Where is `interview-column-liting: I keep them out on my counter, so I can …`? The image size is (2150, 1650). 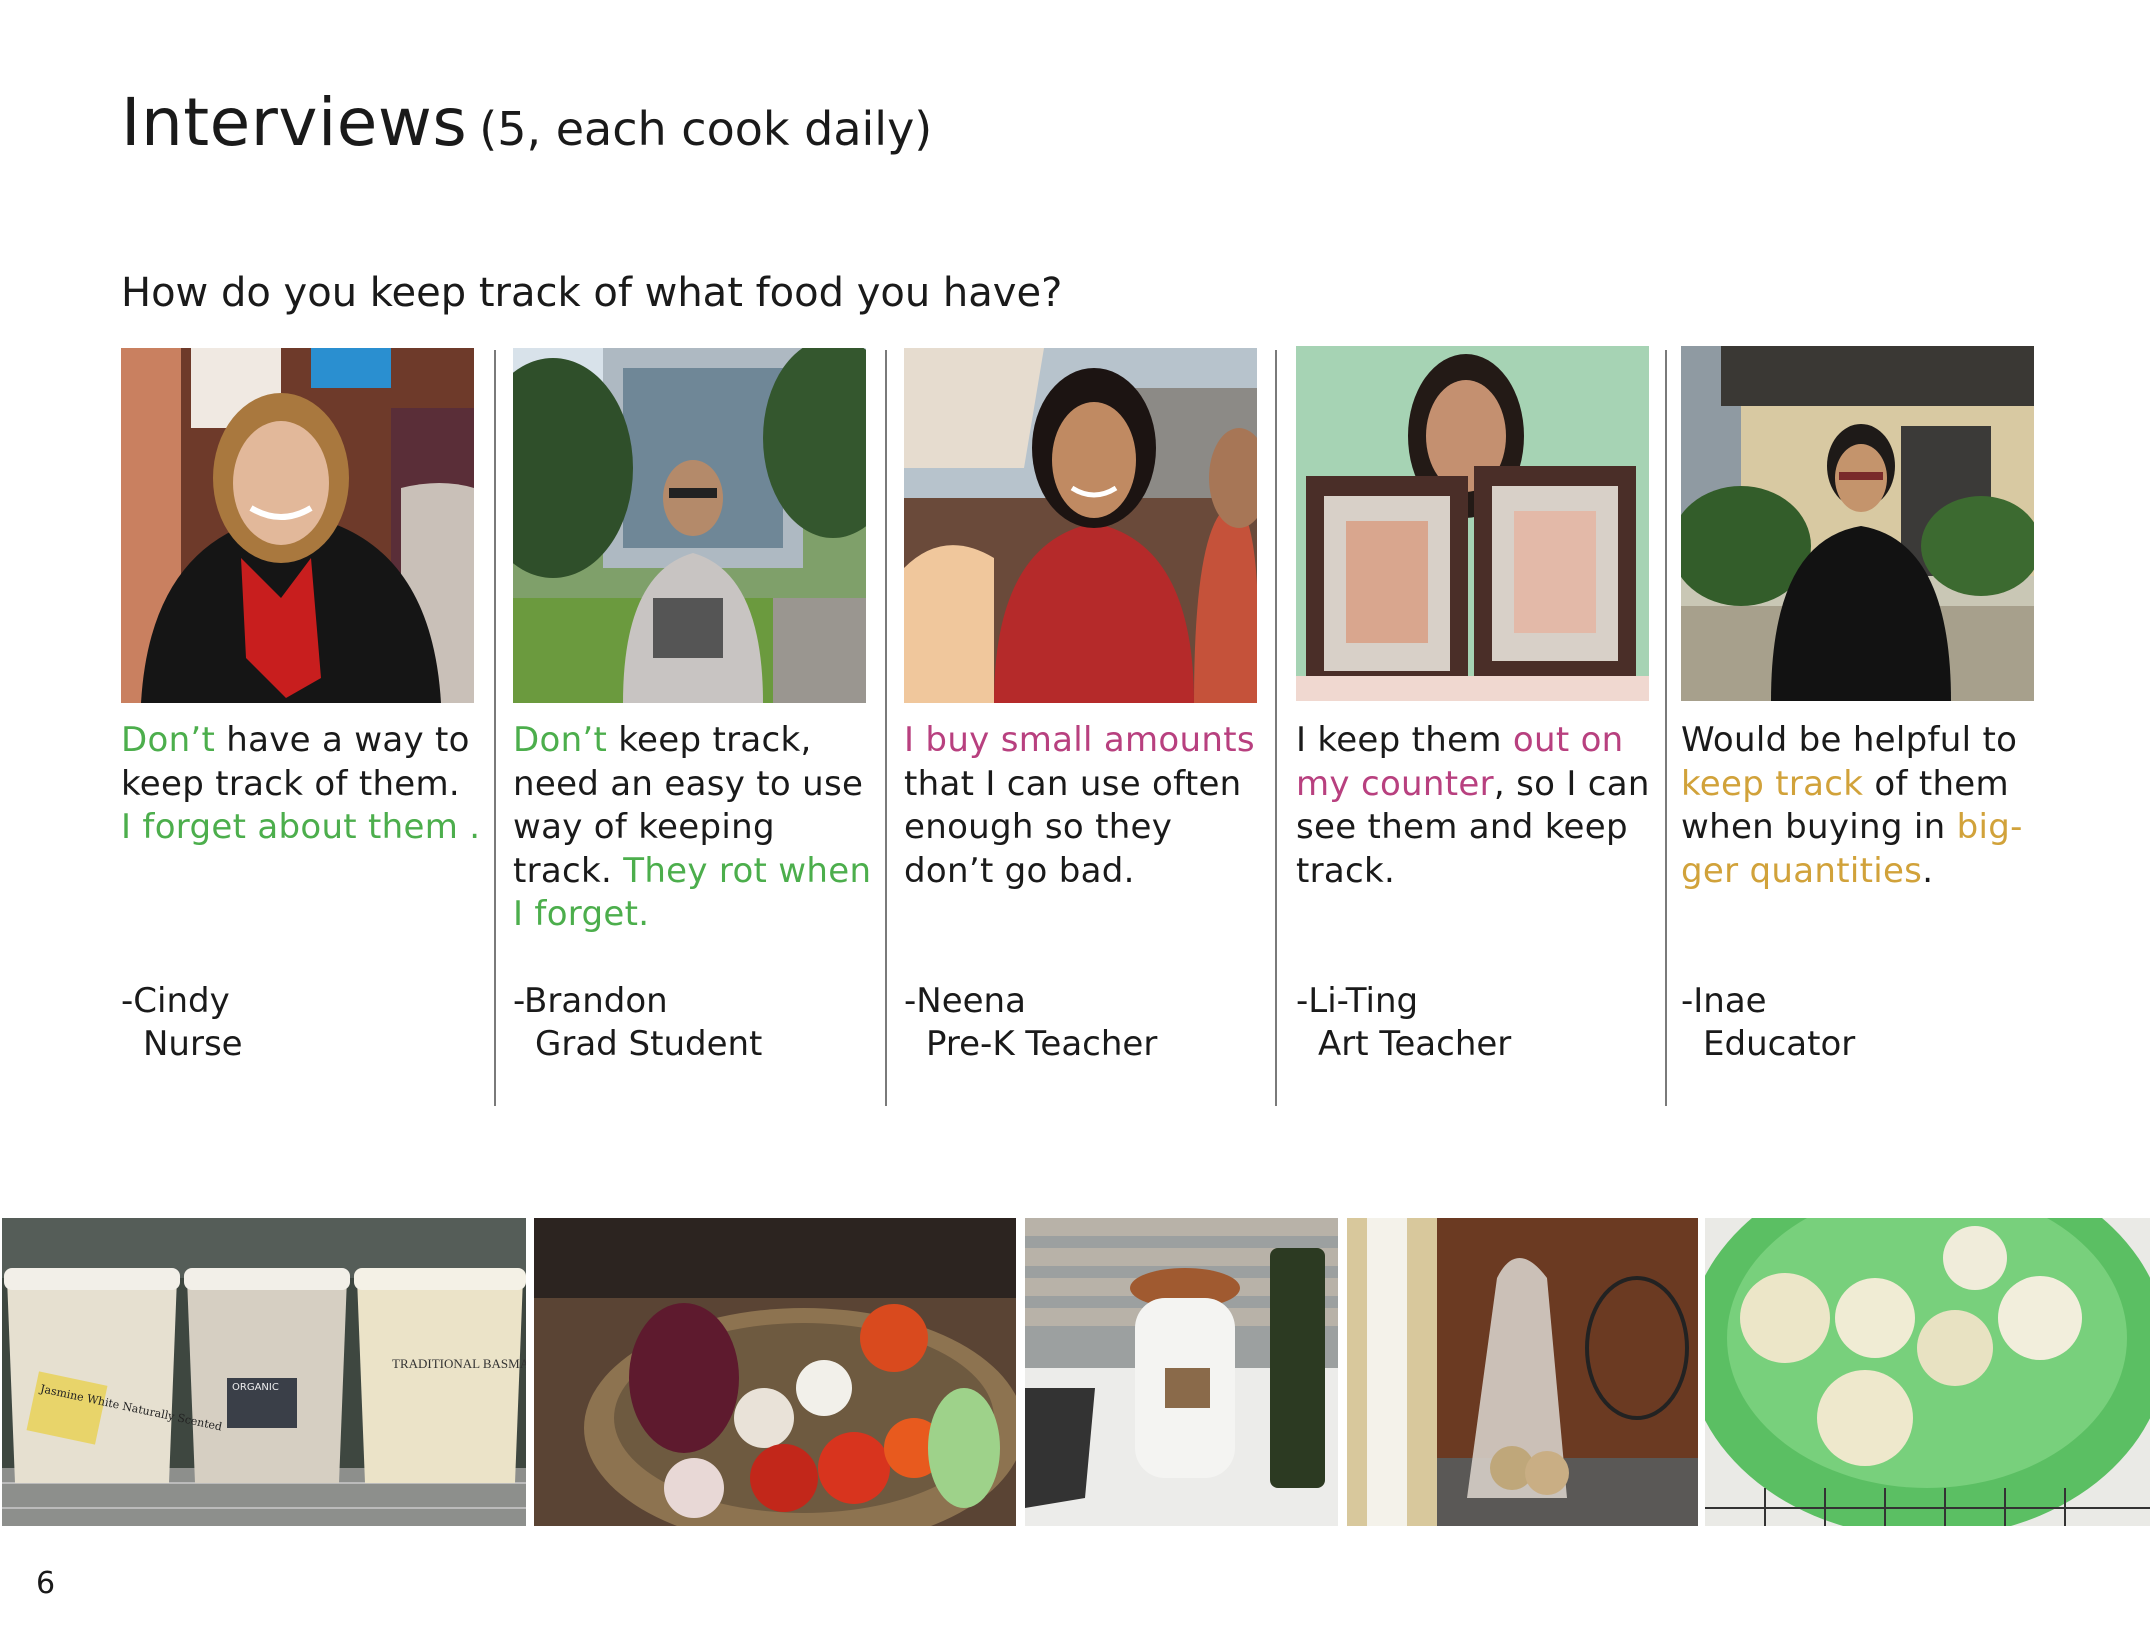
interview-column-liting: I keep them out on my counter, so I can … is located at coordinates (1476, 705).